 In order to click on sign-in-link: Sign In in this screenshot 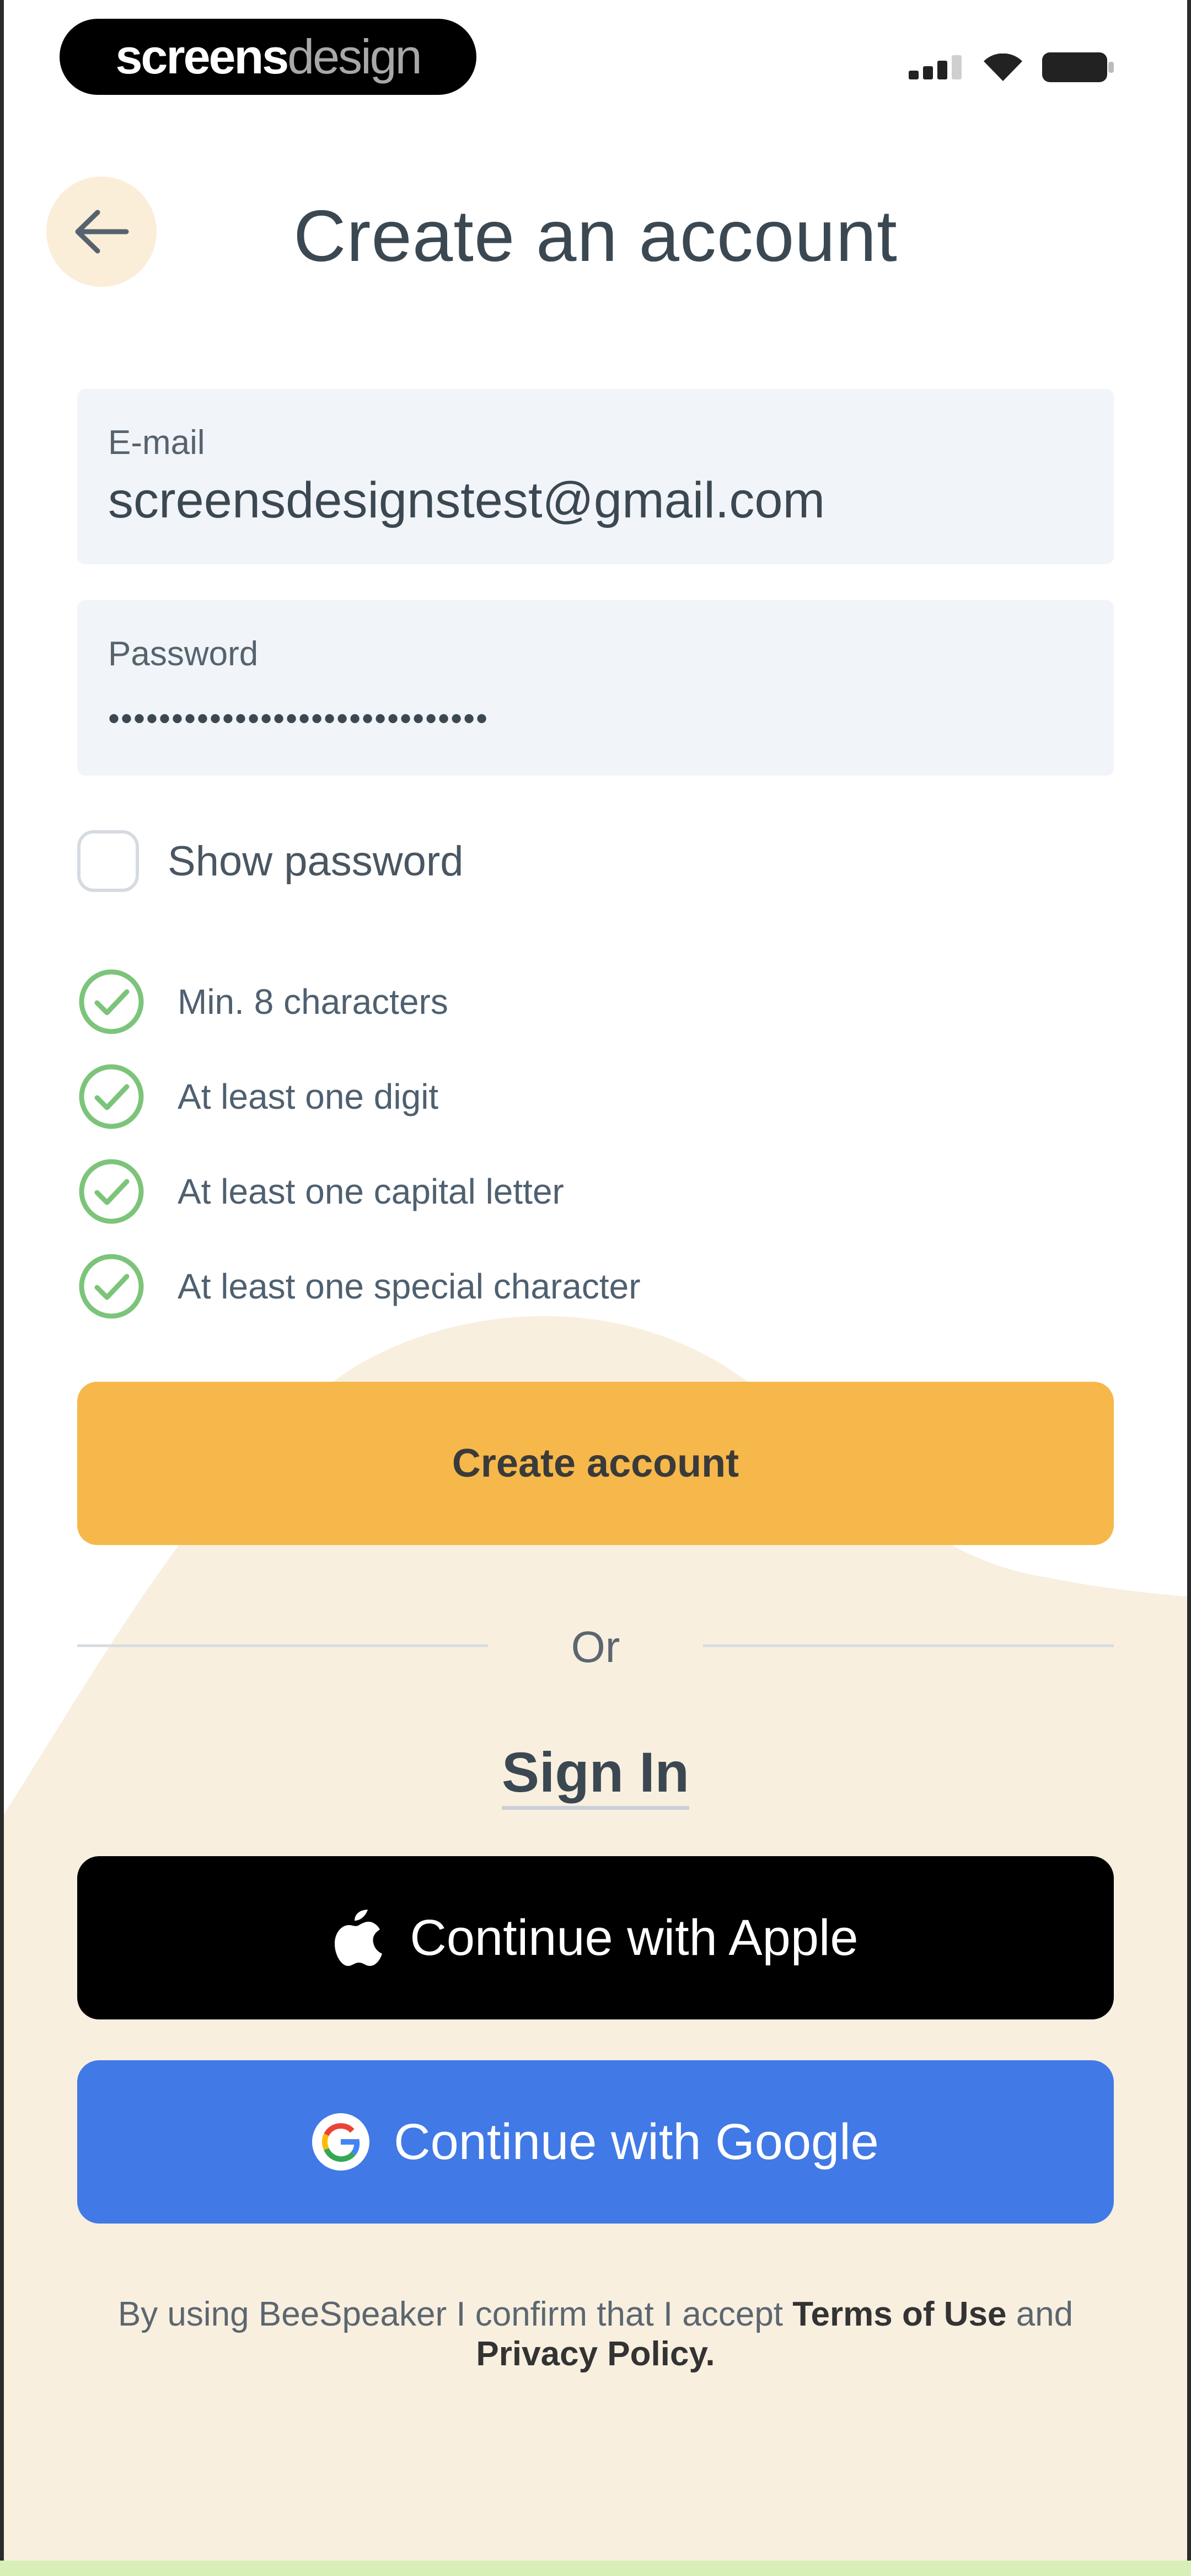, I will do `click(595, 1775)`.